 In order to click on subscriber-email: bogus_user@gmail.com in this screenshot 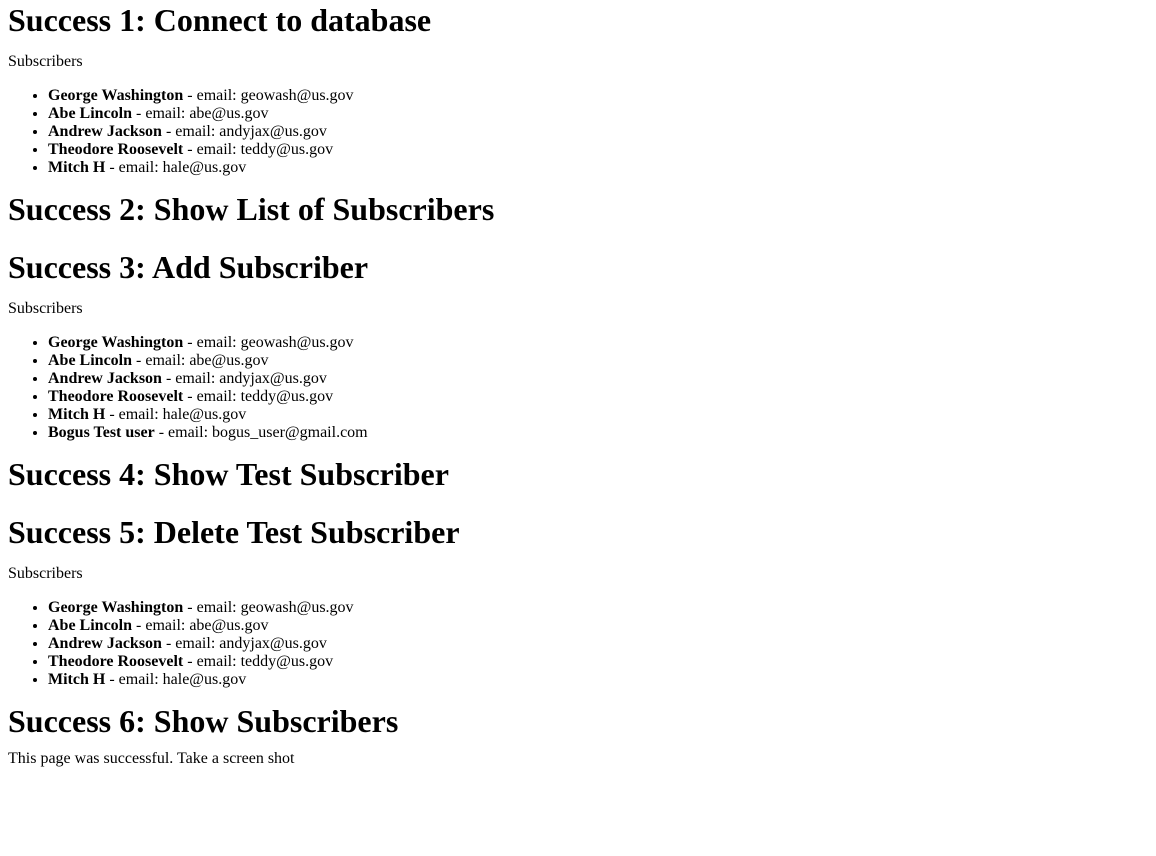, I will do `click(290, 432)`.